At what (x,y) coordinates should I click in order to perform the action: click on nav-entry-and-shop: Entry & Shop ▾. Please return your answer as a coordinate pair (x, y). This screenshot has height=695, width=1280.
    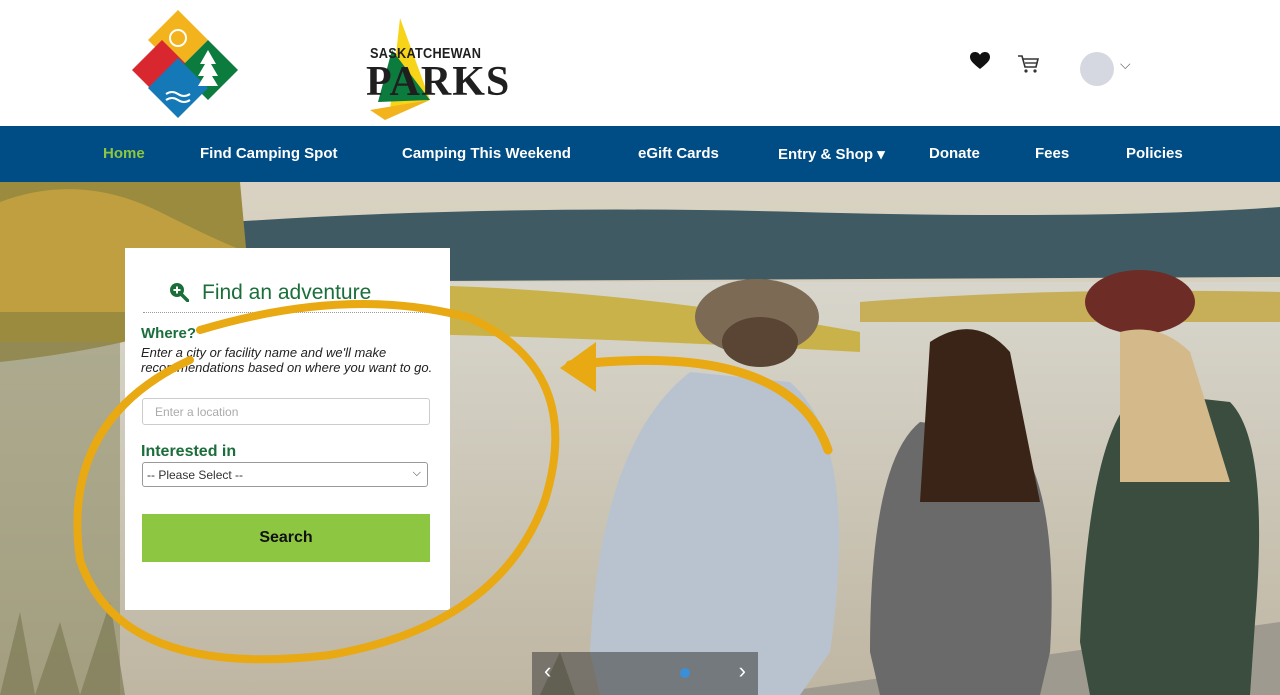
    Looking at the image, I should click on (831, 154).